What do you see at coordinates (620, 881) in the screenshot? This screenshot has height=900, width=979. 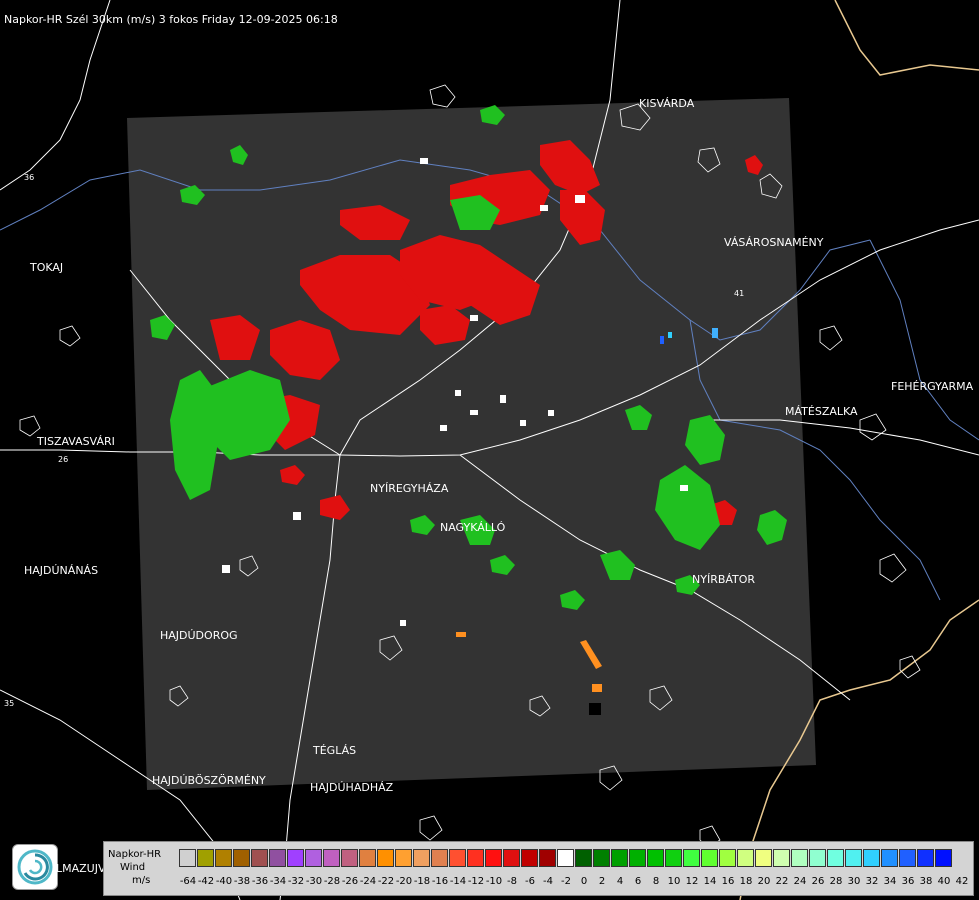 I see `legend-tick-label: 4` at bounding box center [620, 881].